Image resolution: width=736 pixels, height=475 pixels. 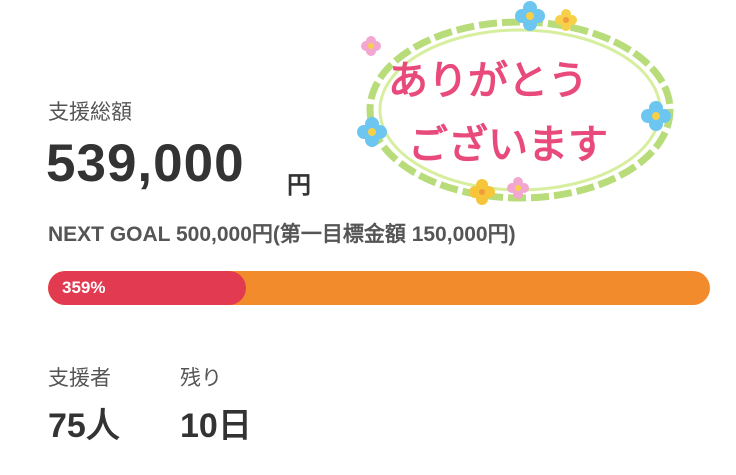 I want to click on remaining-value: 10日, so click(x=216, y=426).